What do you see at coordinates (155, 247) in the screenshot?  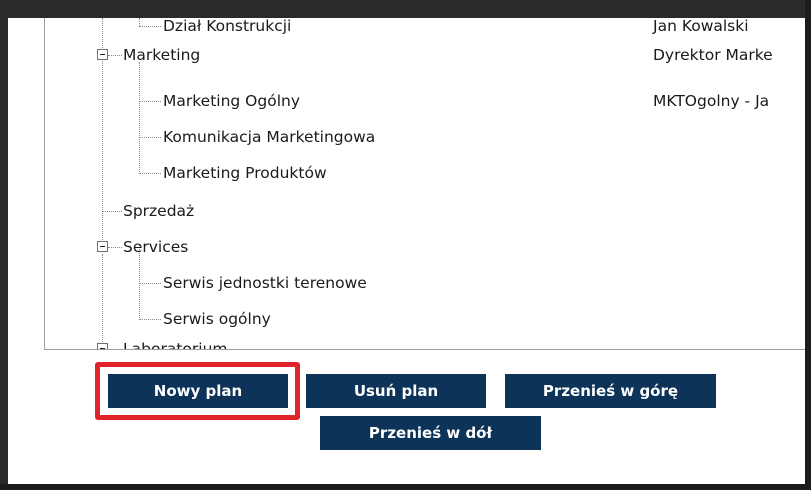 I see `tree-node-services: Services` at bounding box center [155, 247].